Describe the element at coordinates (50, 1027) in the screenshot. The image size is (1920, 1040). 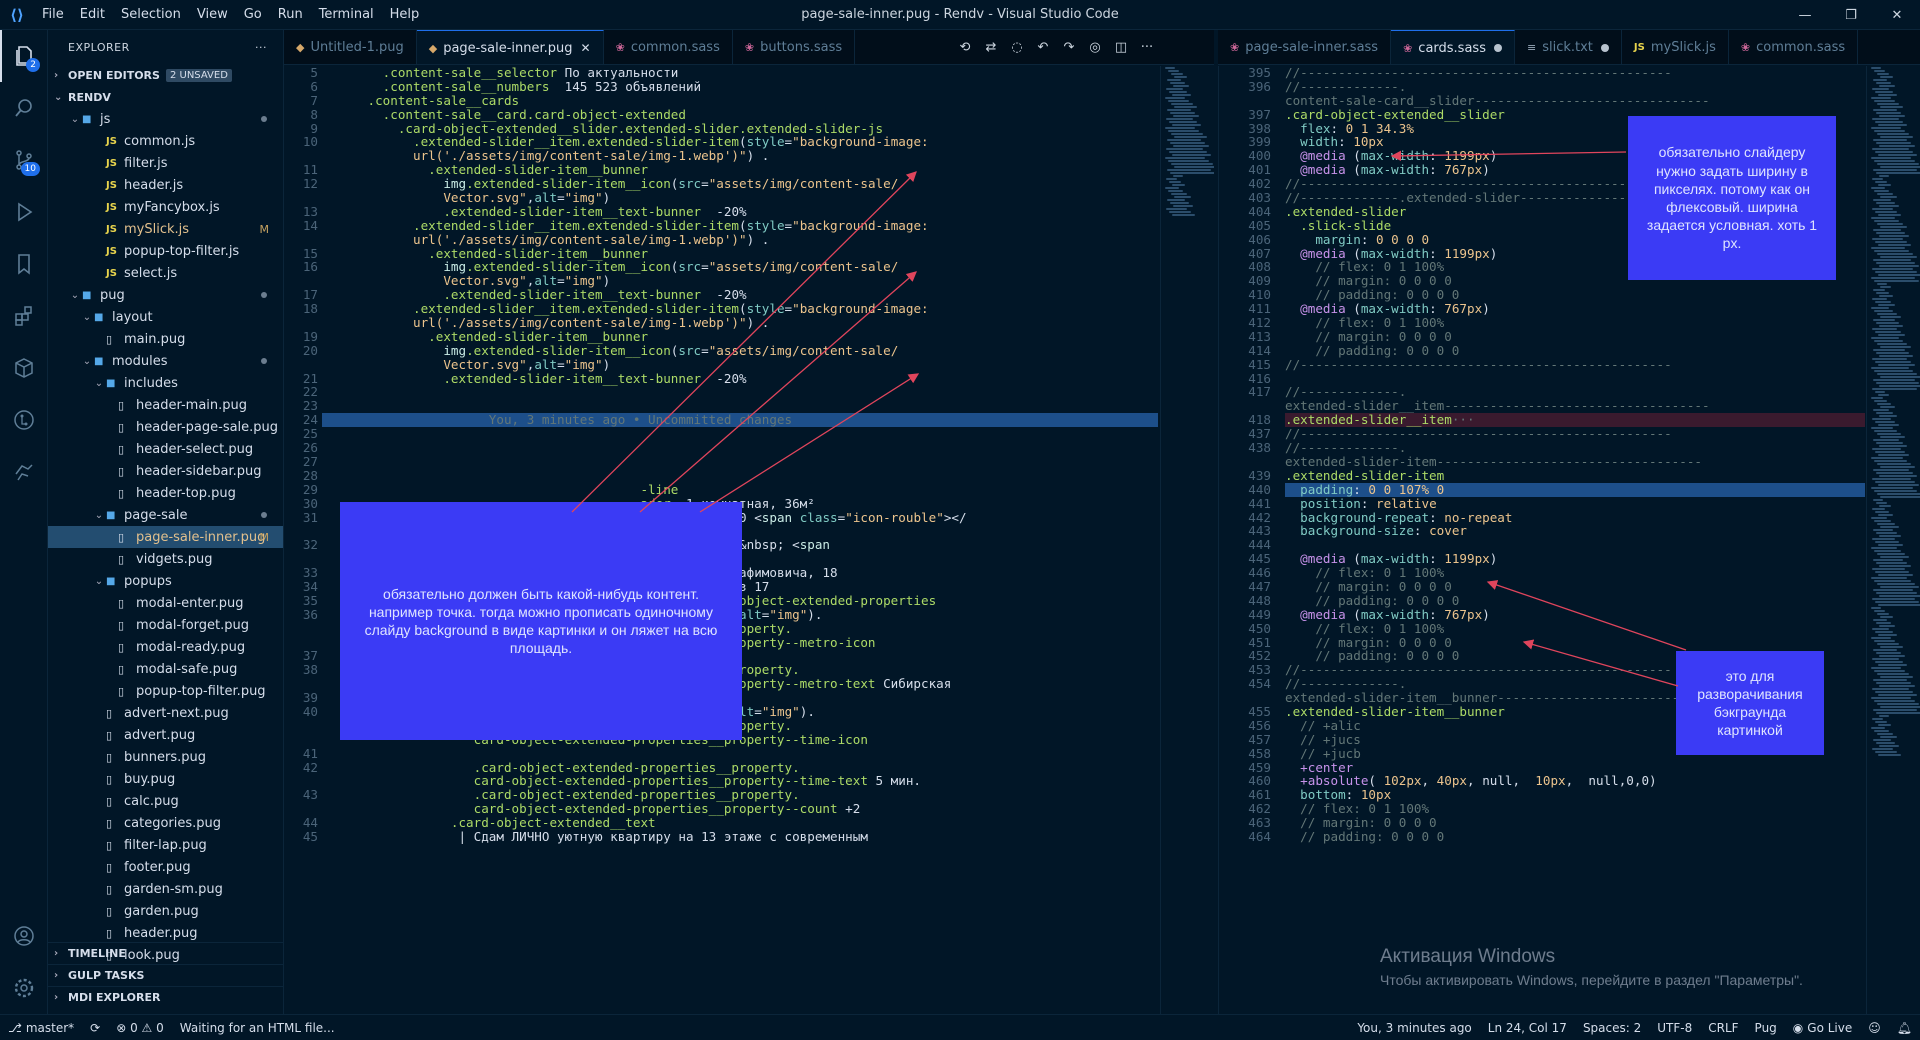
I see `branch-name: master*` at that location.